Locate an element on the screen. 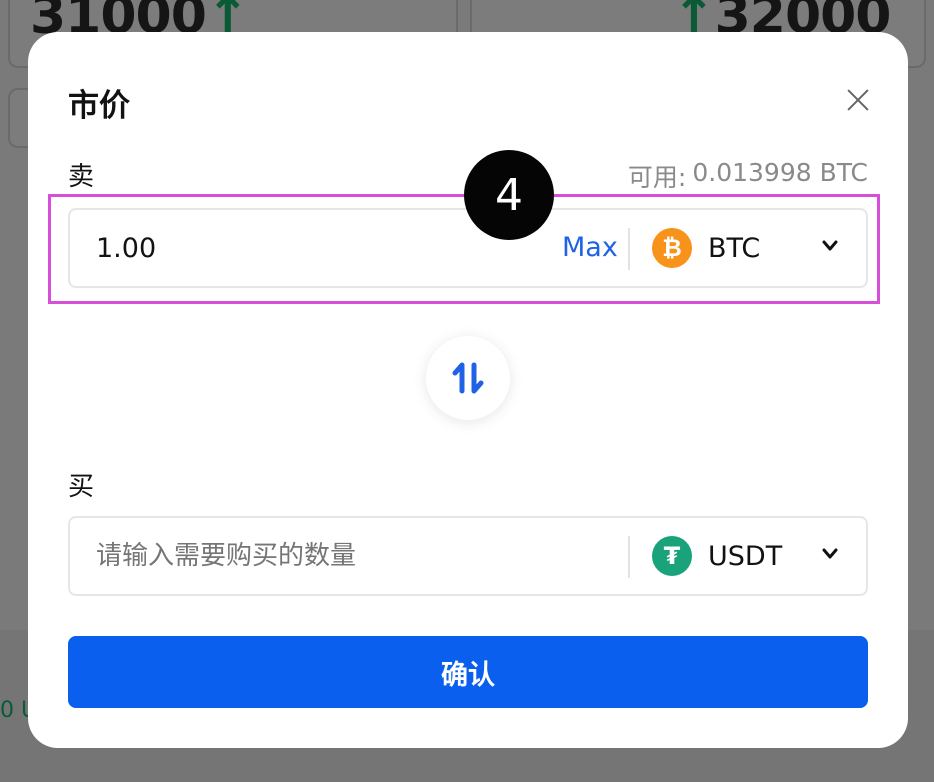 Image resolution: width=934 pixels, height=782 pixels. swap-button is located at coordinates (468, 378).